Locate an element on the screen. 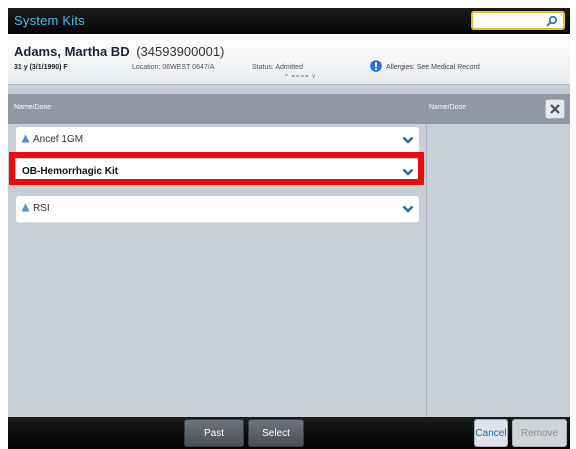 The height and width of the screenshot is (449, 576). kit-label: Ancef 1GM is located at coordinates (58, 139).